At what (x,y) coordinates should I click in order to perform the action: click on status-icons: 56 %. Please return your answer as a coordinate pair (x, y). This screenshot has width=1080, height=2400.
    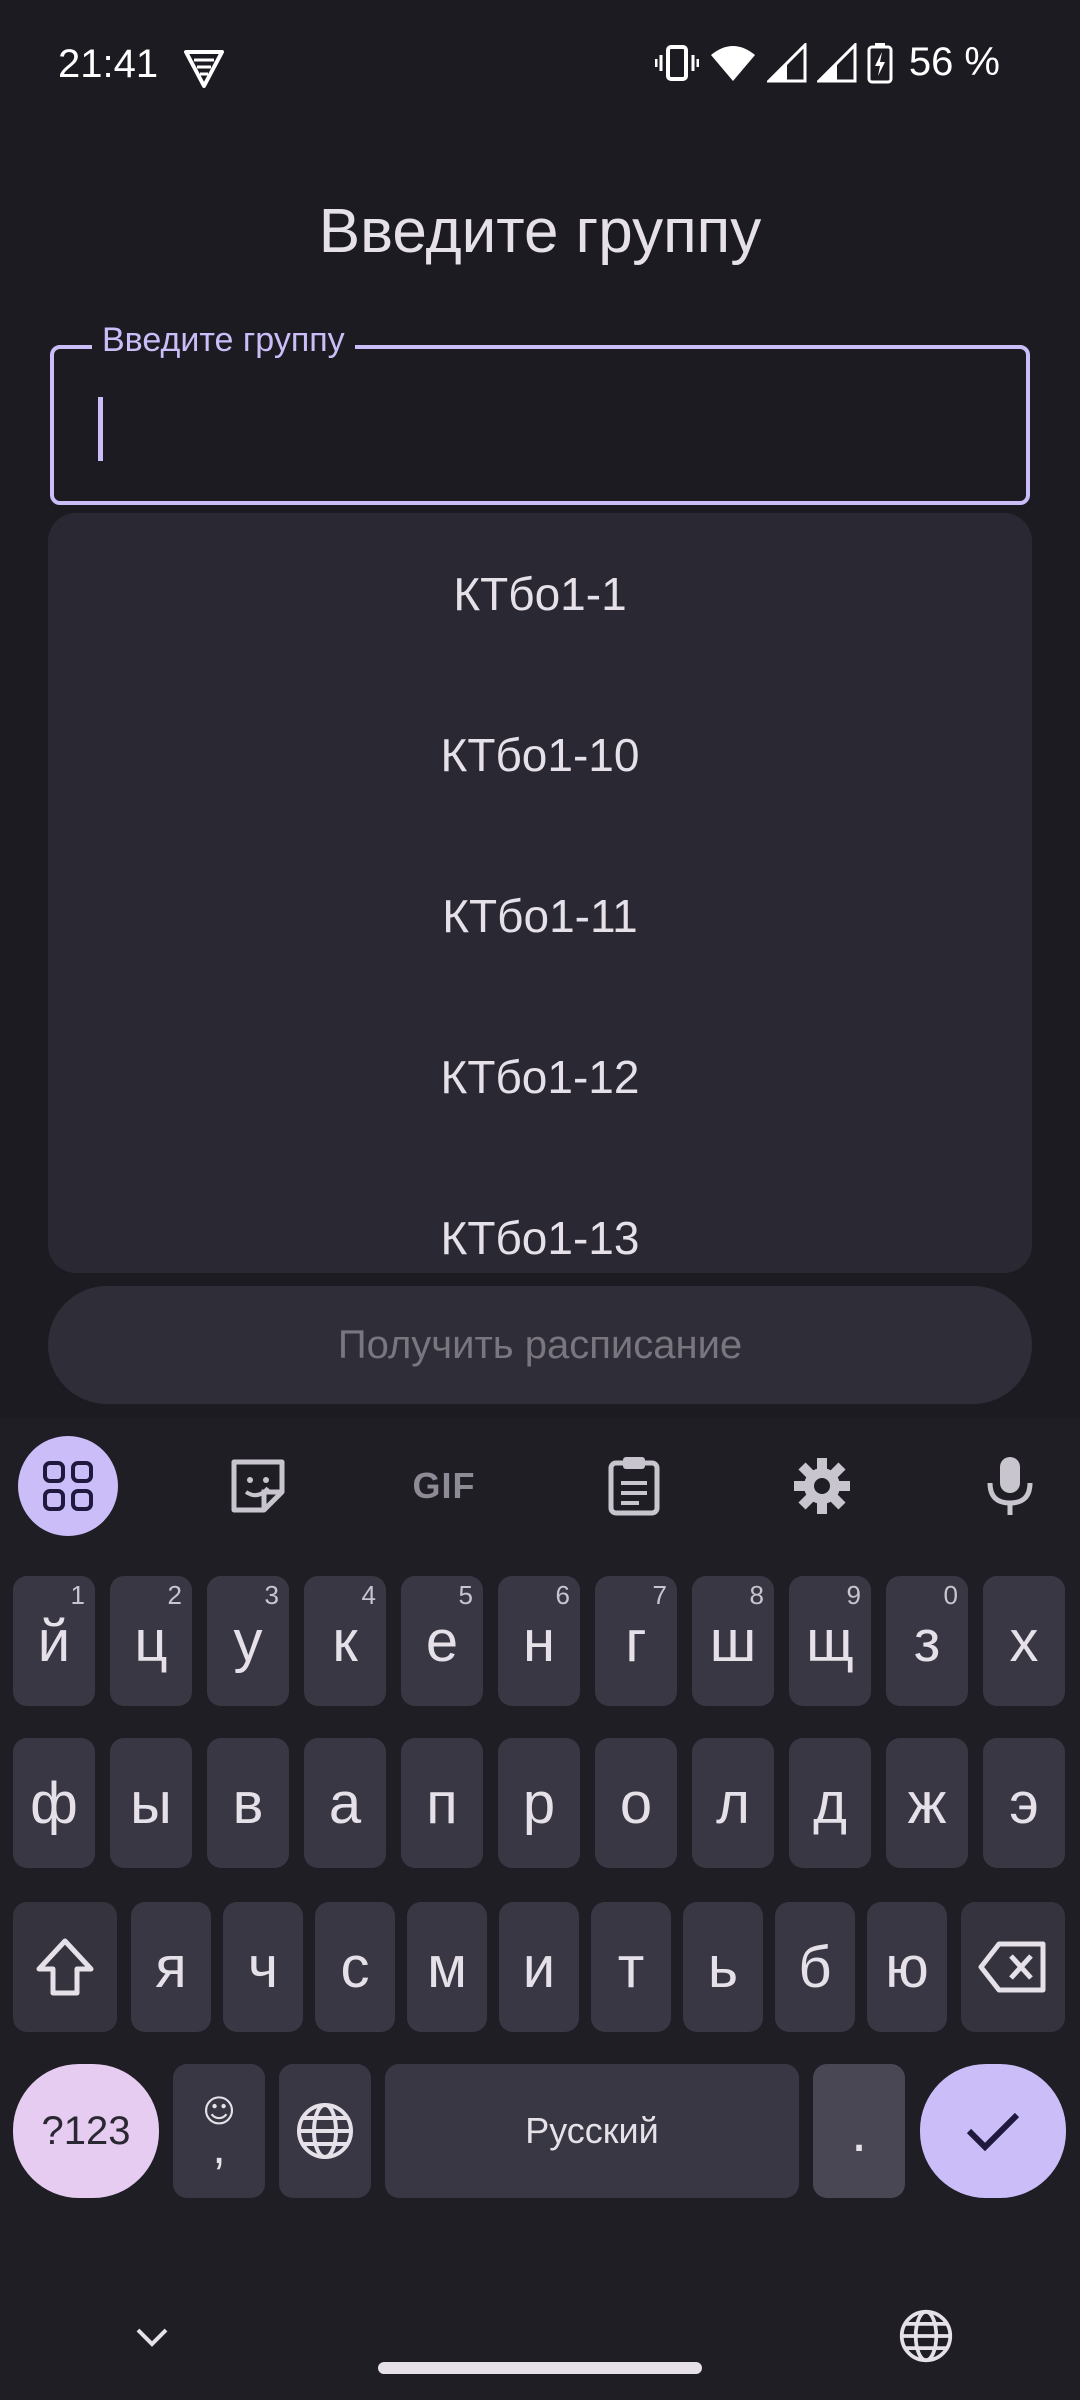
    Looking at the image, I should click on (827, 62).